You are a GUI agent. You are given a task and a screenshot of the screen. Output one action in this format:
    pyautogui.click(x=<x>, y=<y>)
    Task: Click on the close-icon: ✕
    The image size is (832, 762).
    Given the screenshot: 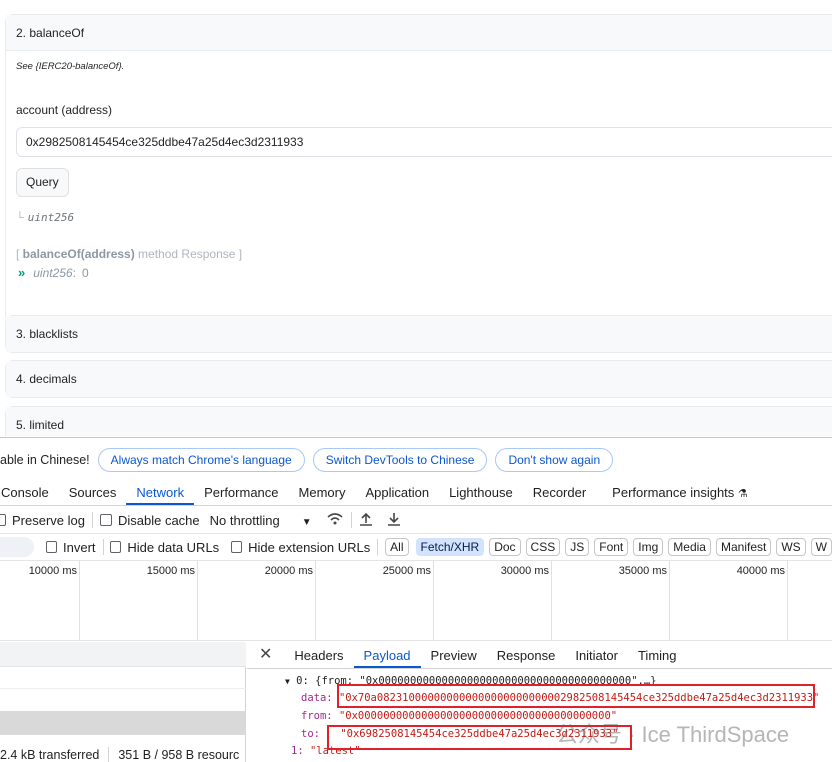 What is the action you would take?
    pyautogui.click(x=265, y=656)
    